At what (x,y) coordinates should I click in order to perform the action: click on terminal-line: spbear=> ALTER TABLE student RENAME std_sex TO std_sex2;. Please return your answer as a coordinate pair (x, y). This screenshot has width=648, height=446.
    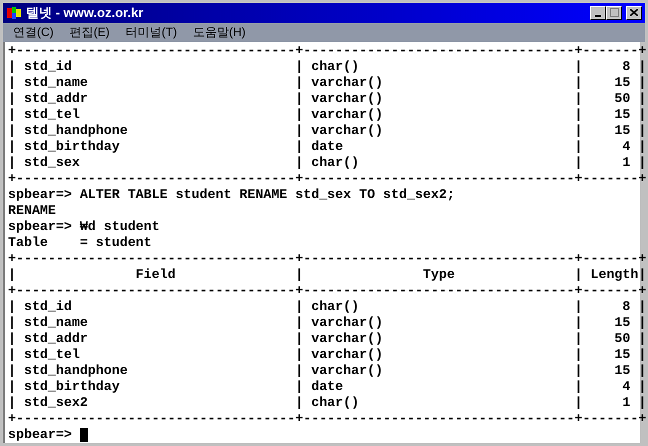
    Looking at the image, I should click on (231, 195).